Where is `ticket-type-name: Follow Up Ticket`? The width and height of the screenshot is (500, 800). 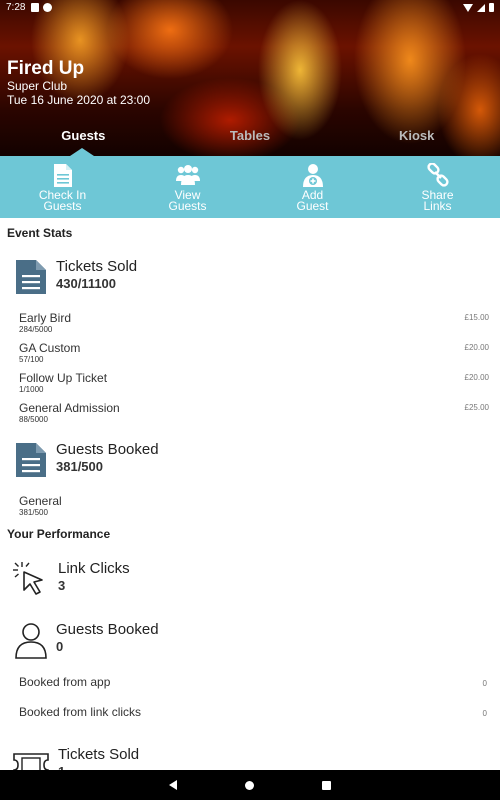 ticket-type-name: Follow Up Ticket is located at coordinates (63, 378).